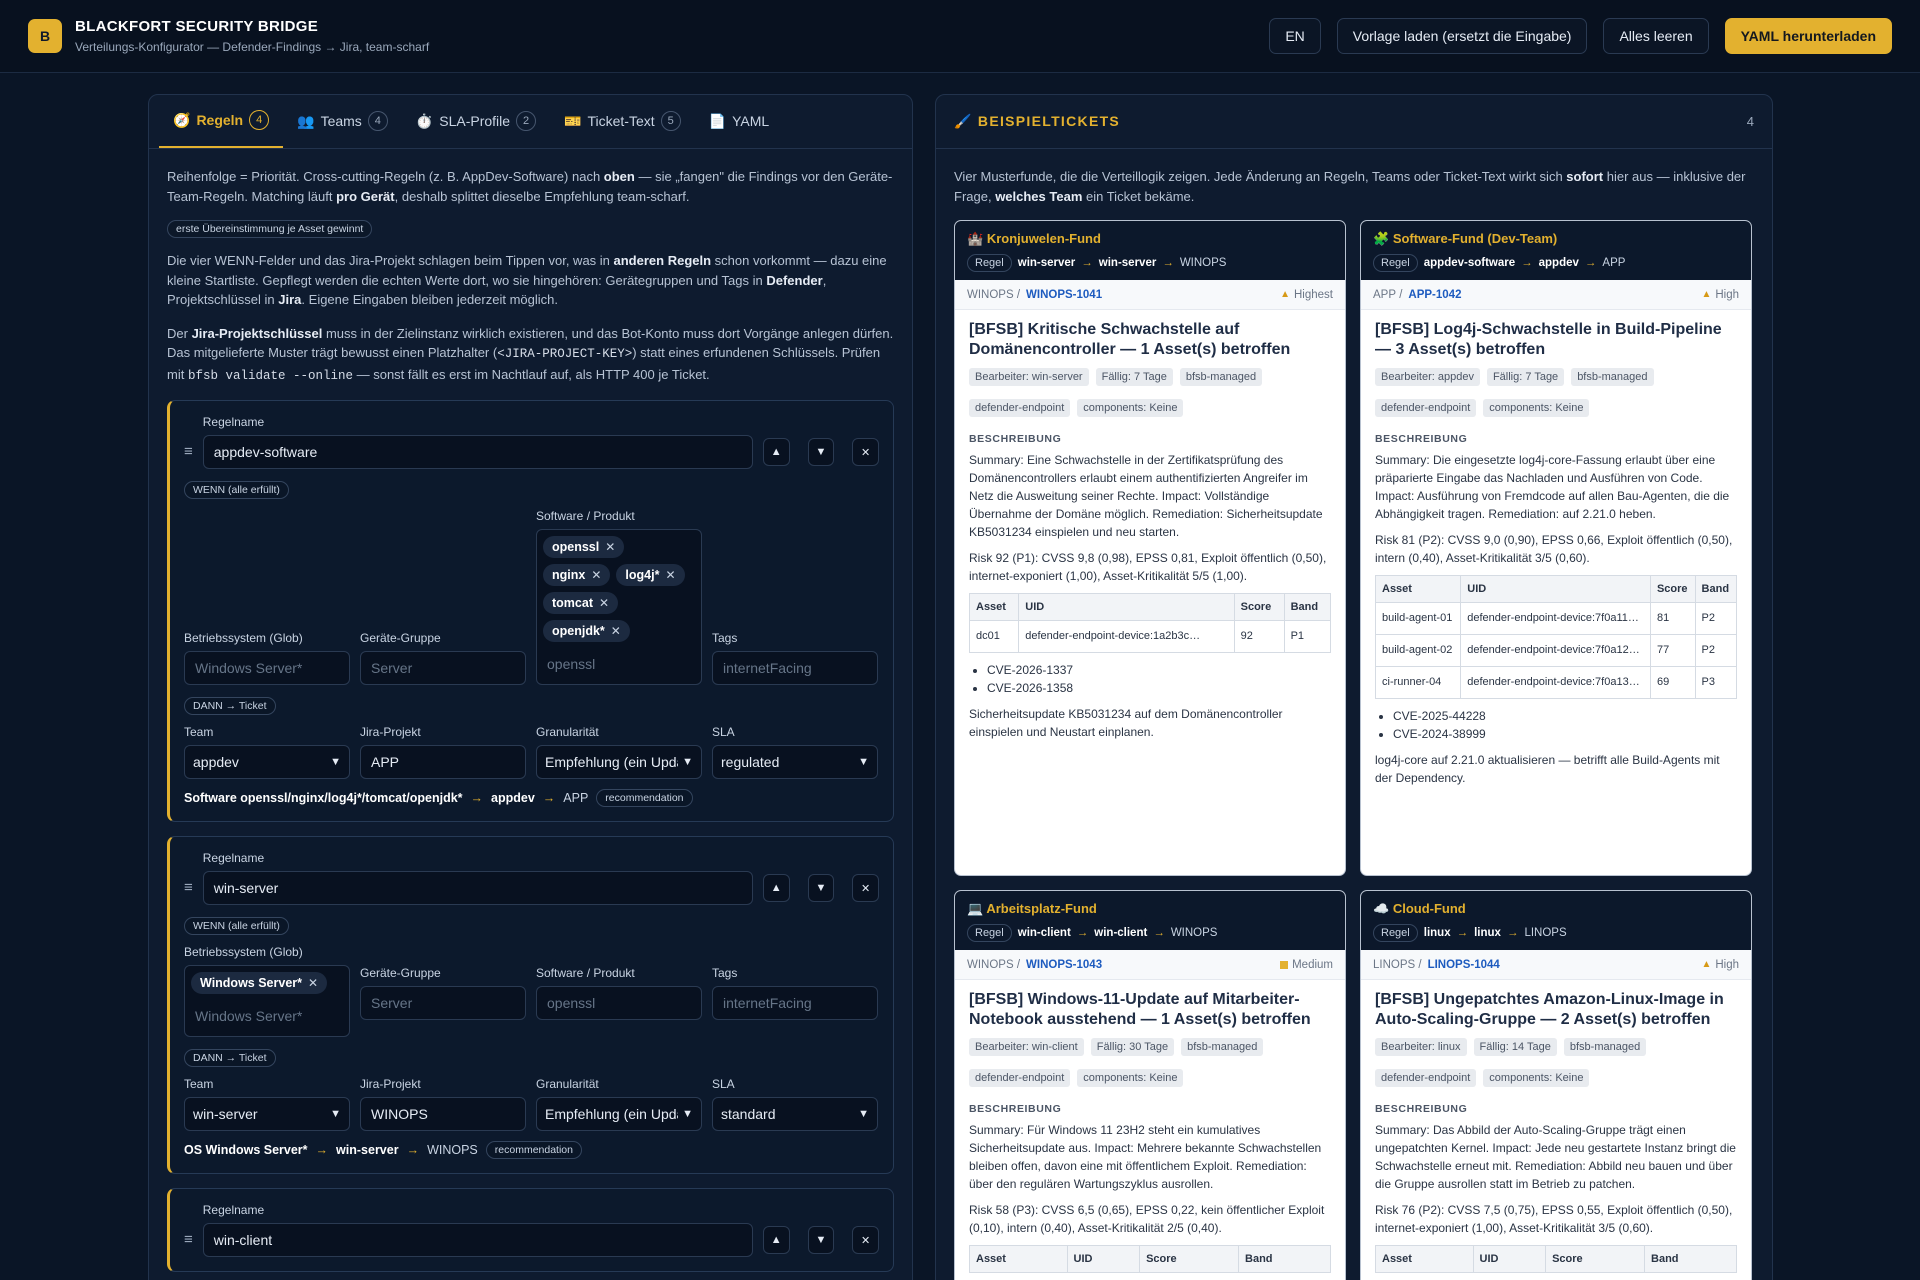 This screenshot has width=1920, height=1280. Describe the element at coordinates (1381, 238) in the screenshot. I see `puzzle-icon: 🧩` at that location.